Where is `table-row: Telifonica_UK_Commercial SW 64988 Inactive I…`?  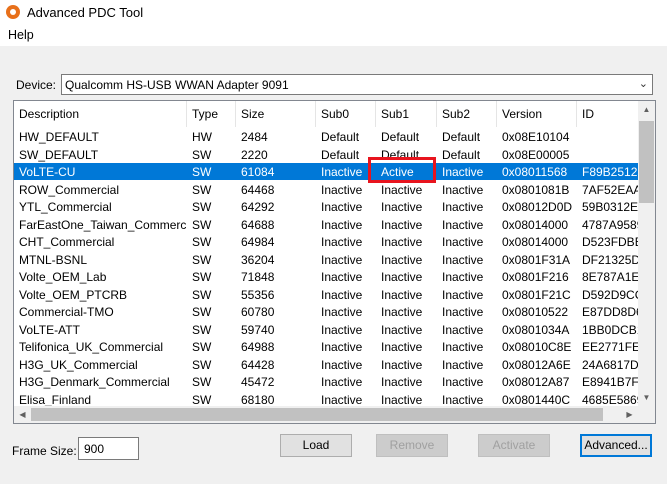
table-row: Telifonica_UK_Commercial SW 64988 Inactive I… is located at coordinates (330, 346).